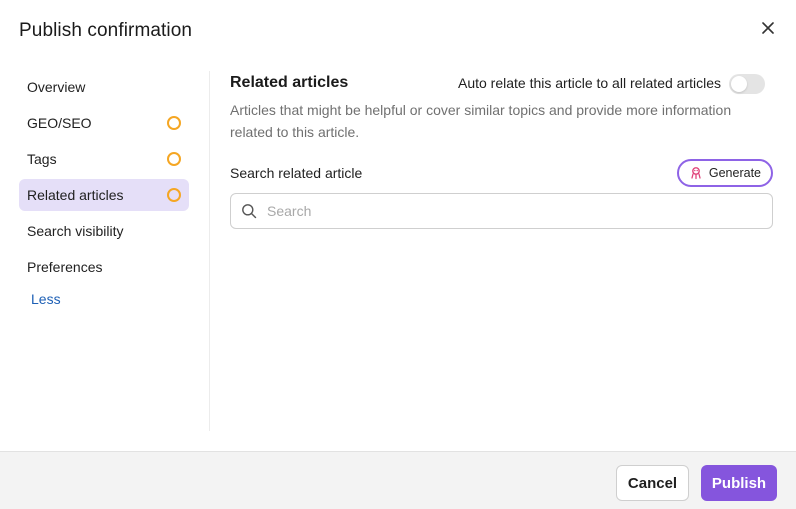 Image resolution: width=796 pixels, height=509 pixels. Describe the element at coordinates (106, 30) in the screenshot. I see `dialog-title: Publish confirmation` at that location.